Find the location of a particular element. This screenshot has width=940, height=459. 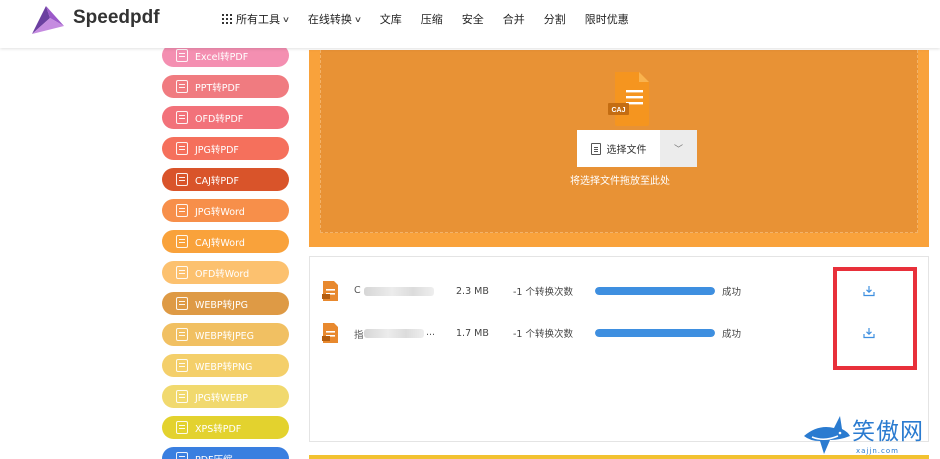

sidebar-tool-5: JPG转Word is located at coordinates (225, 210).